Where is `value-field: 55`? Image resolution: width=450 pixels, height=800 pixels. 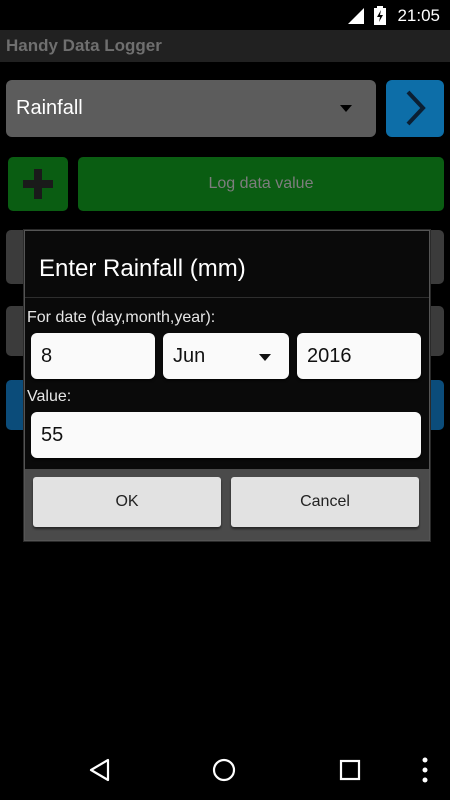 value-field: 55 is located at coordinates (226, 435).